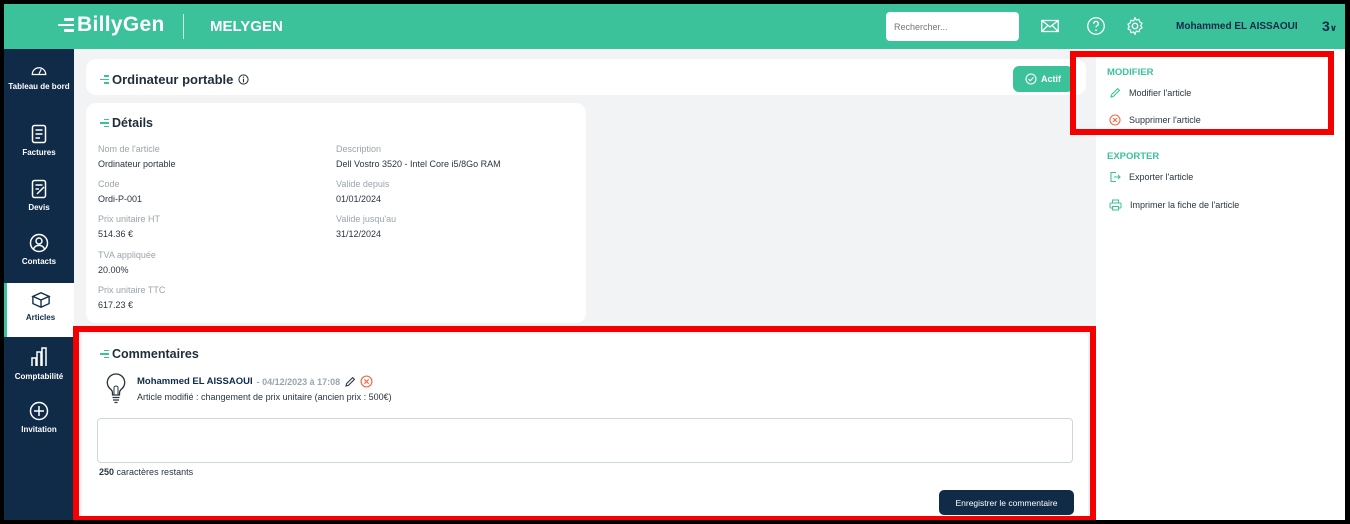 The image size is (1350, 524). Describe the element at coordinates (155, 472) in the screenshot. I see `chars-remaining-label: caractères restants` at that location.